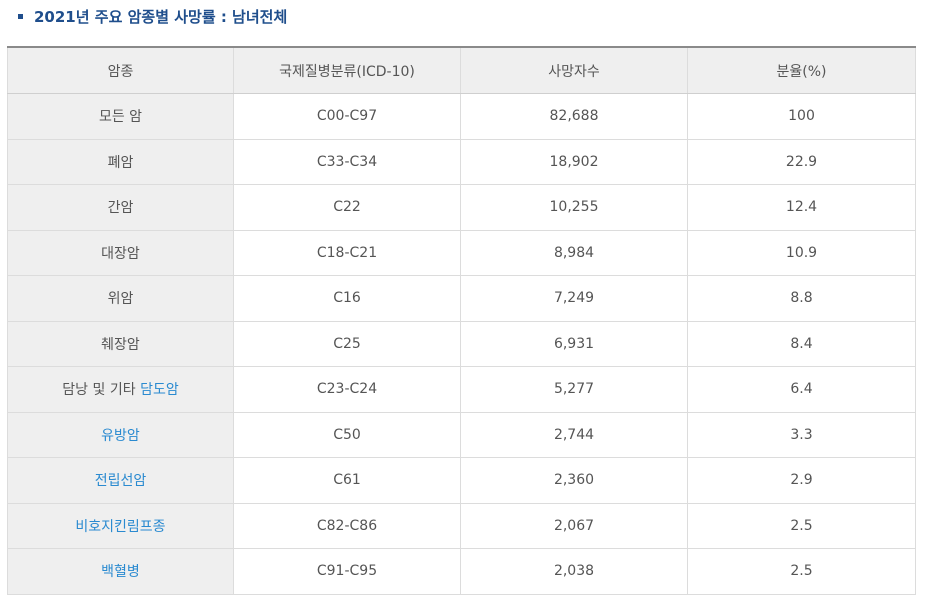 This screenshot has height=607, width=926. What do you see at coordinates (574, 480) in the screenshot?
I see `cell-death-count: 2,360` at bounding box center [574, 480].